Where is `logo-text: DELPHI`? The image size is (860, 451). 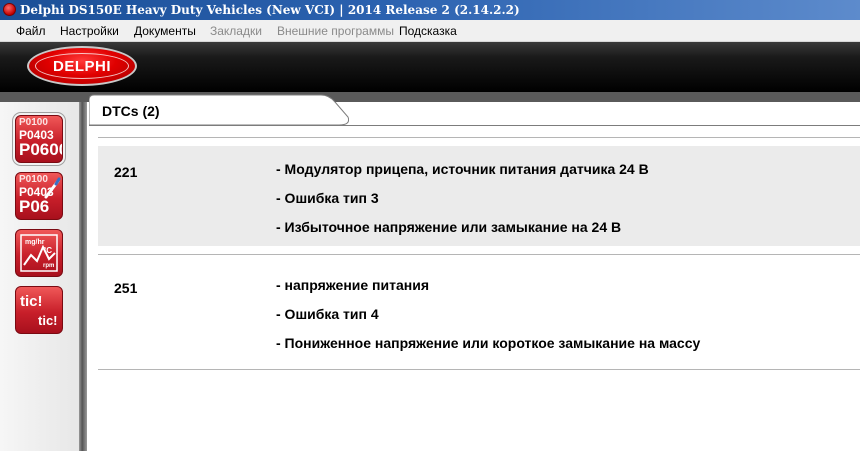 logo-text: DELPHI is located at coordinates (81, 66).